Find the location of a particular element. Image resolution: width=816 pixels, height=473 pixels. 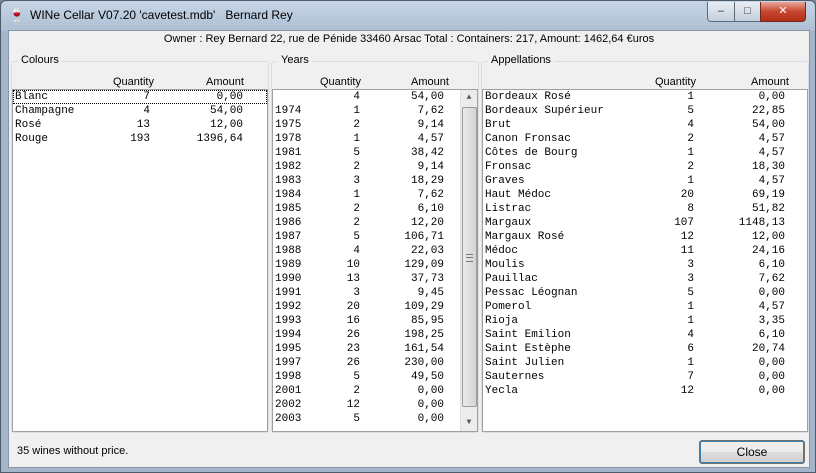

appellations-row-amount: 1148,13 is located at coordinates (761, 223).